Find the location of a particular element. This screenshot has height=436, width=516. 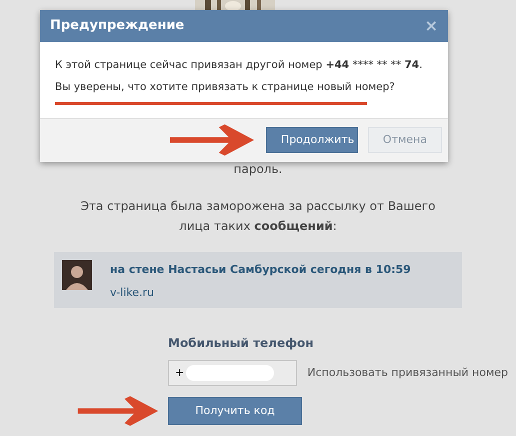

phone-input: + is located at coordinates (233, 373).